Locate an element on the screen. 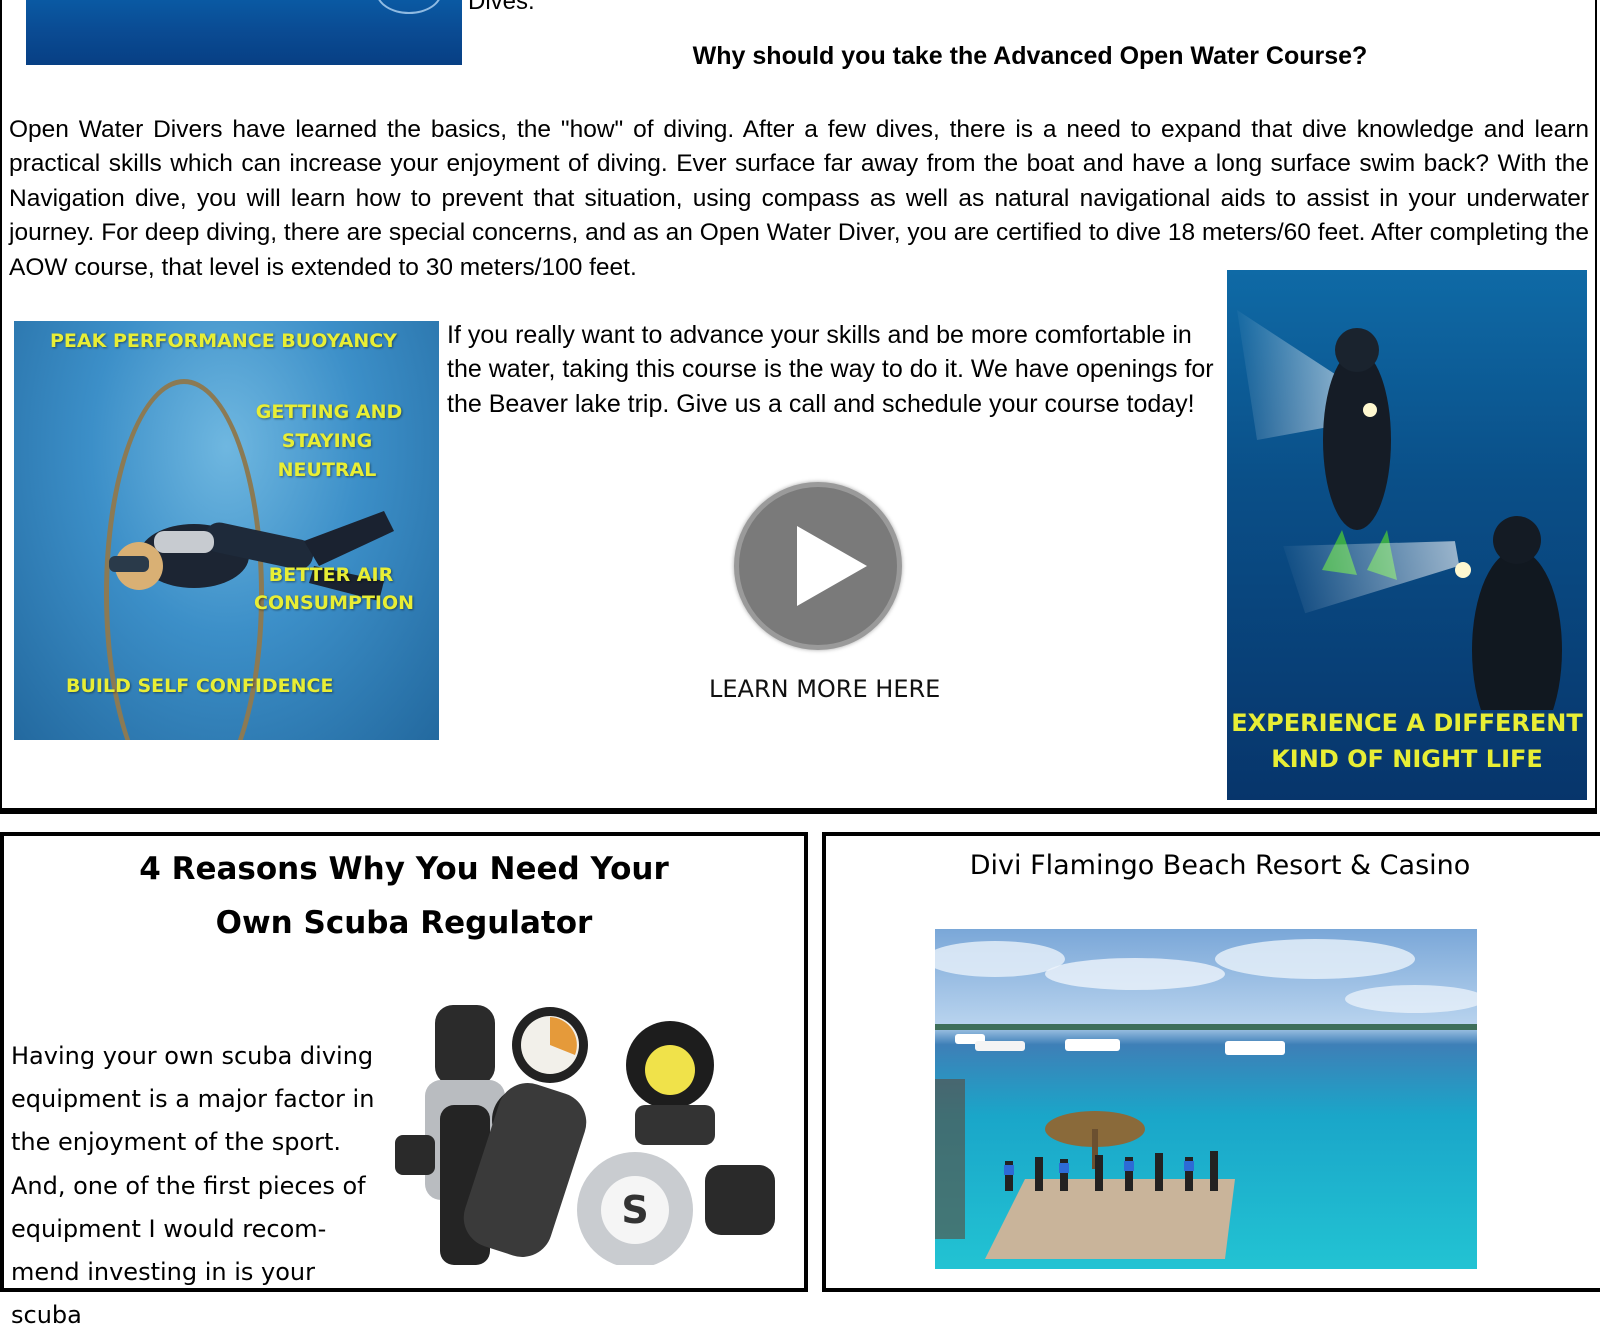  learn-more-link: LEARN MORE HERE is located at coordinates (824, 689).